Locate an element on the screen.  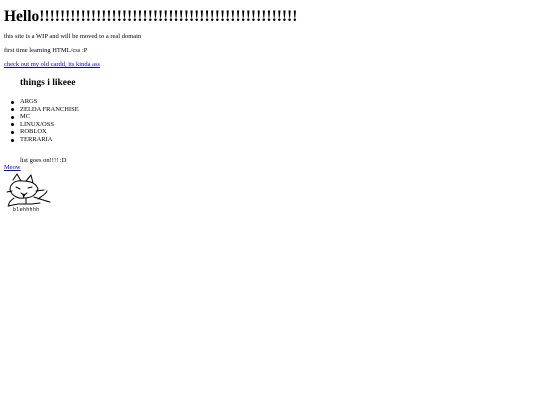
list-item: ZELDA FRANCHISE is located at coordinates (45, 109).